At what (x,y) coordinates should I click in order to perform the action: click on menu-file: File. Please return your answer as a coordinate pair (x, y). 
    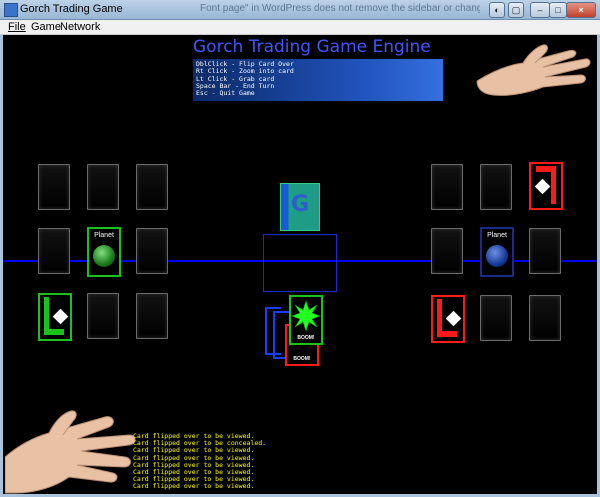
    Looking at the image, I should click on (17, 27).